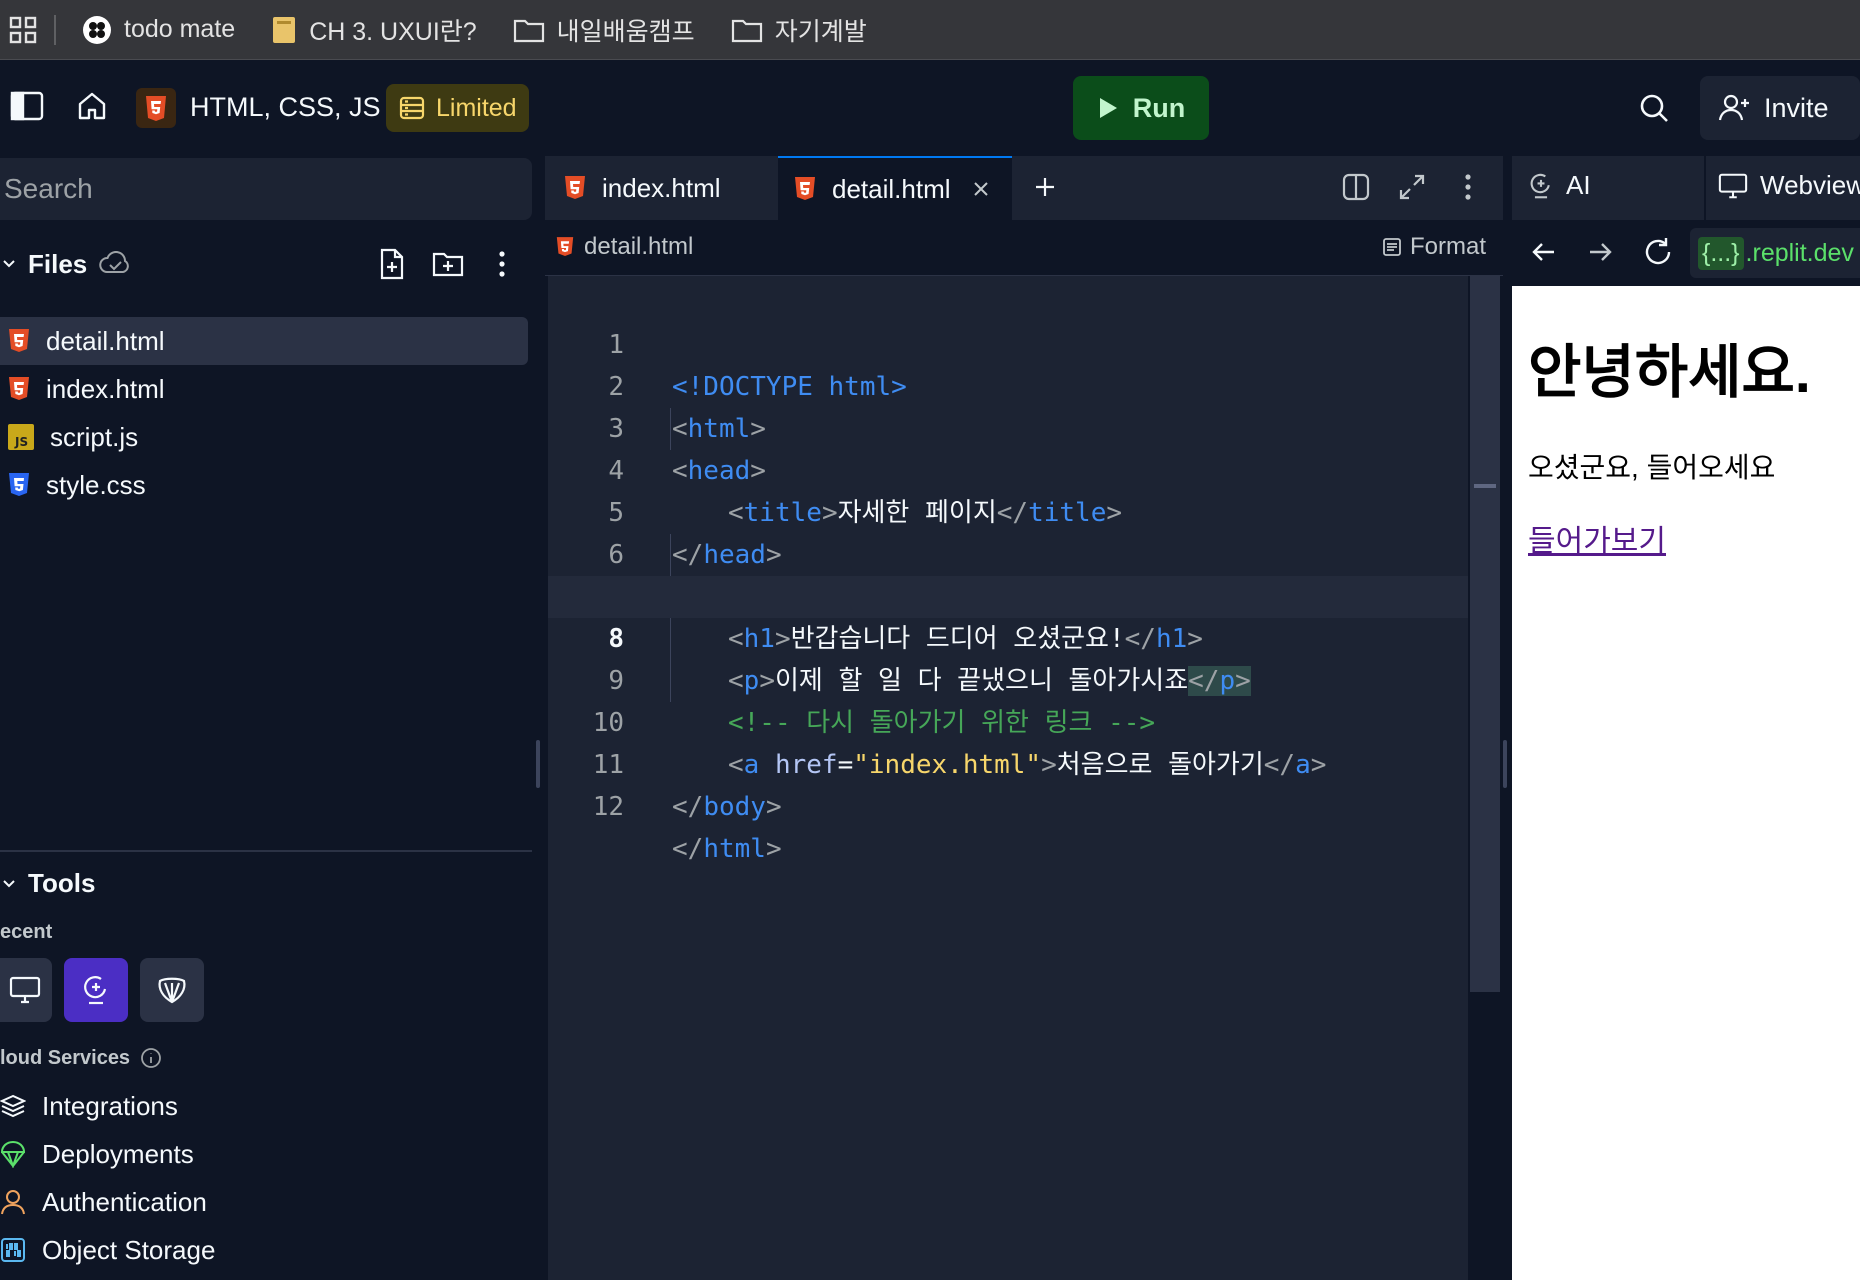  What do you see at coordinates (1686, 783) in the screenshot?
I see `webview-preview` at bounding box center [1686, 783].